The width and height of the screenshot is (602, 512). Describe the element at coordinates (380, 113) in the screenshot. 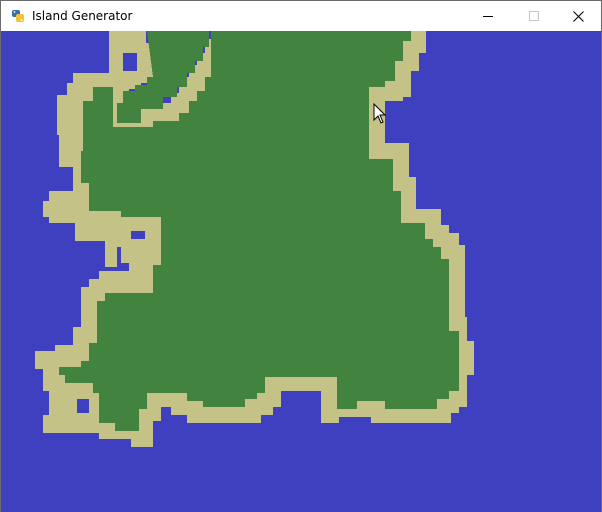

I see `mouse-pointer-icon` at that location.